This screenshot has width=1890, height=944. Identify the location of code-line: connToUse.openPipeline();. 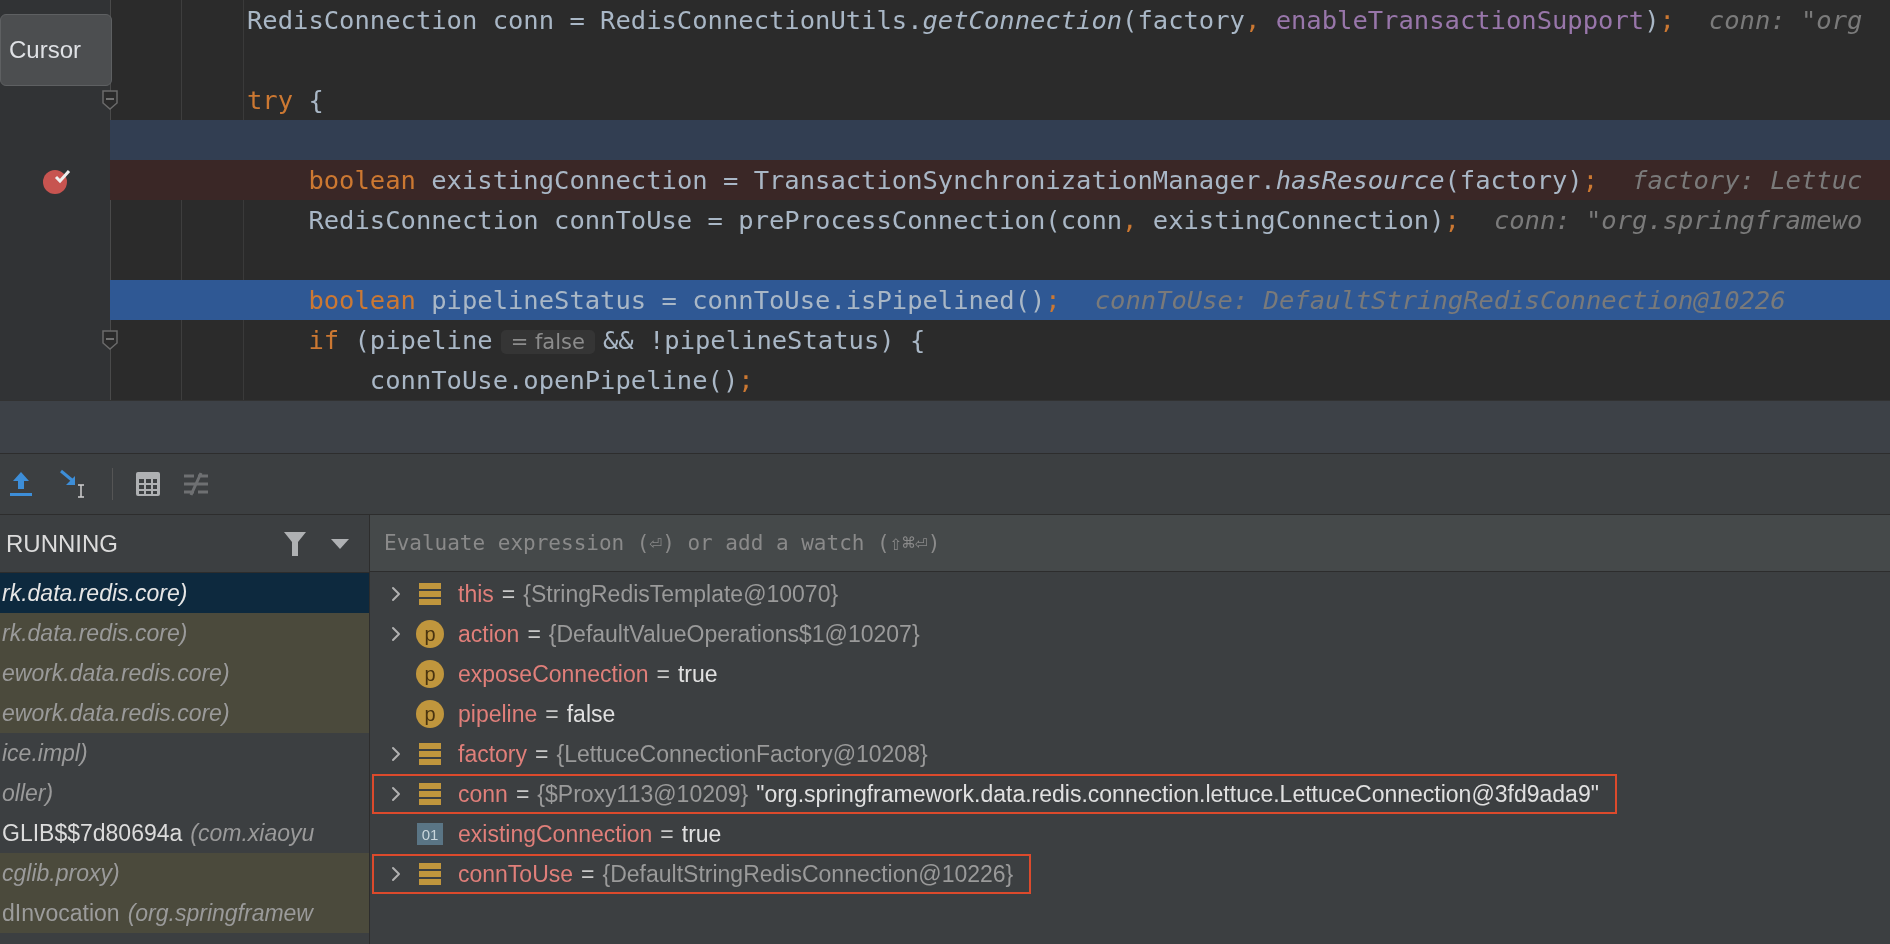
(561, 380).